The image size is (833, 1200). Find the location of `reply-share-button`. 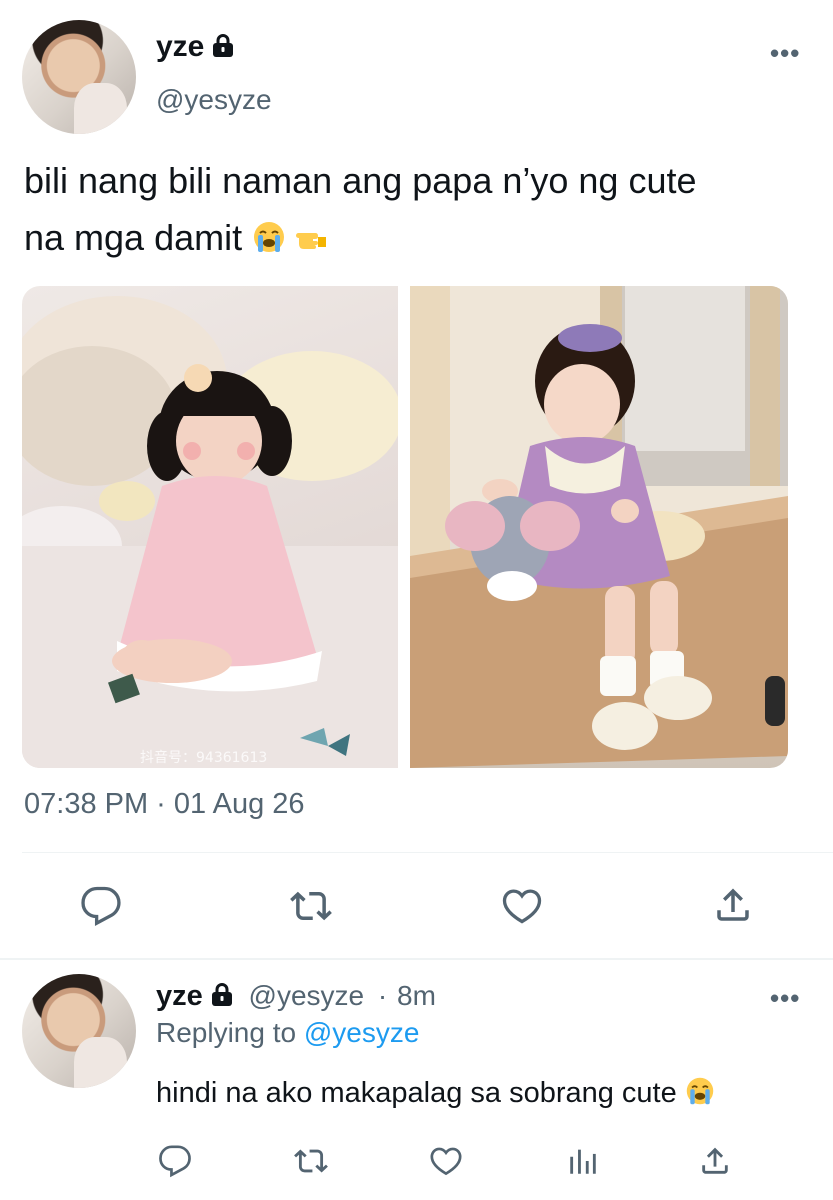

reply-share-button is located at coordinates (715, 1161).